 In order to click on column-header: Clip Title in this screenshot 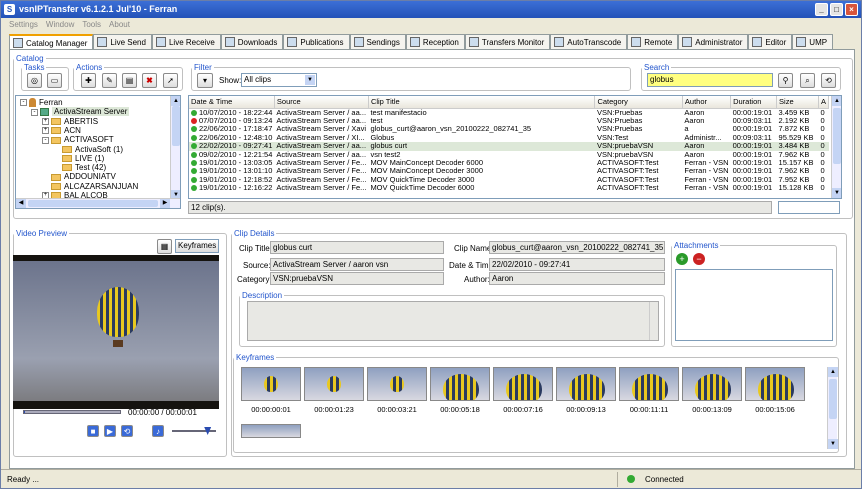, I will do `click(482, 102)`.